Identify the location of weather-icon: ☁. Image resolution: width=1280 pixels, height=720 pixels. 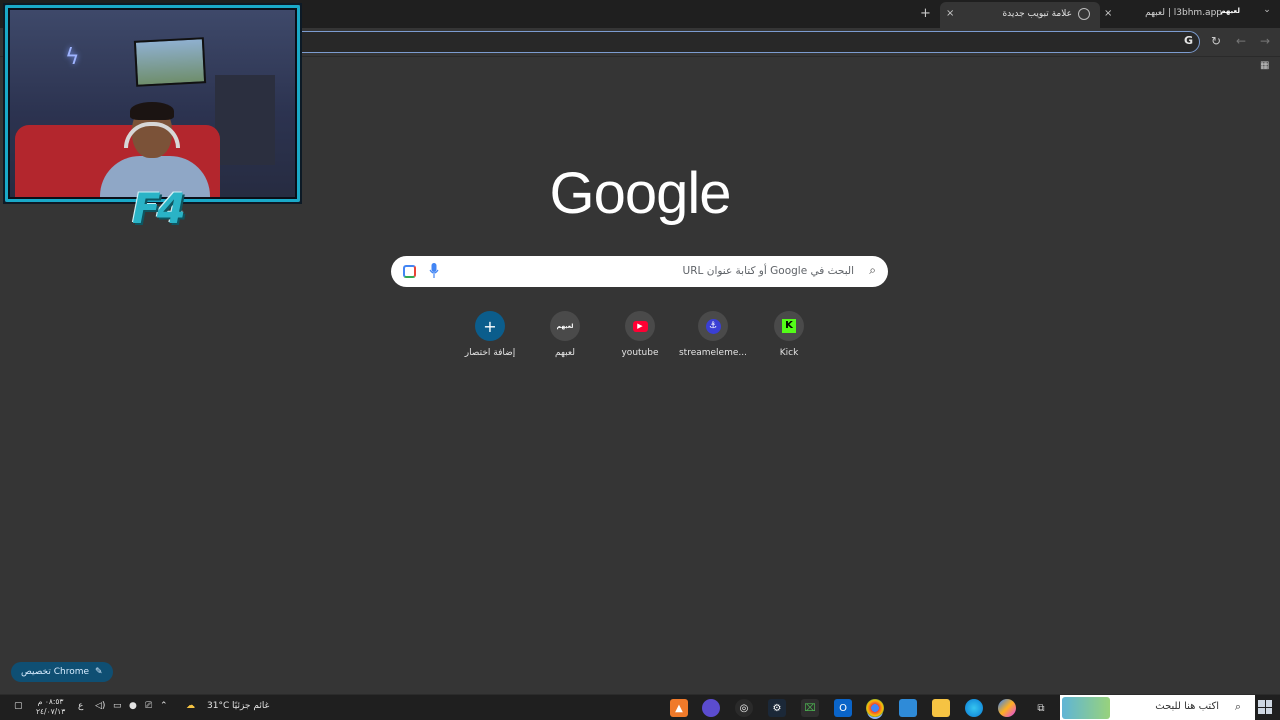
(190, 706).